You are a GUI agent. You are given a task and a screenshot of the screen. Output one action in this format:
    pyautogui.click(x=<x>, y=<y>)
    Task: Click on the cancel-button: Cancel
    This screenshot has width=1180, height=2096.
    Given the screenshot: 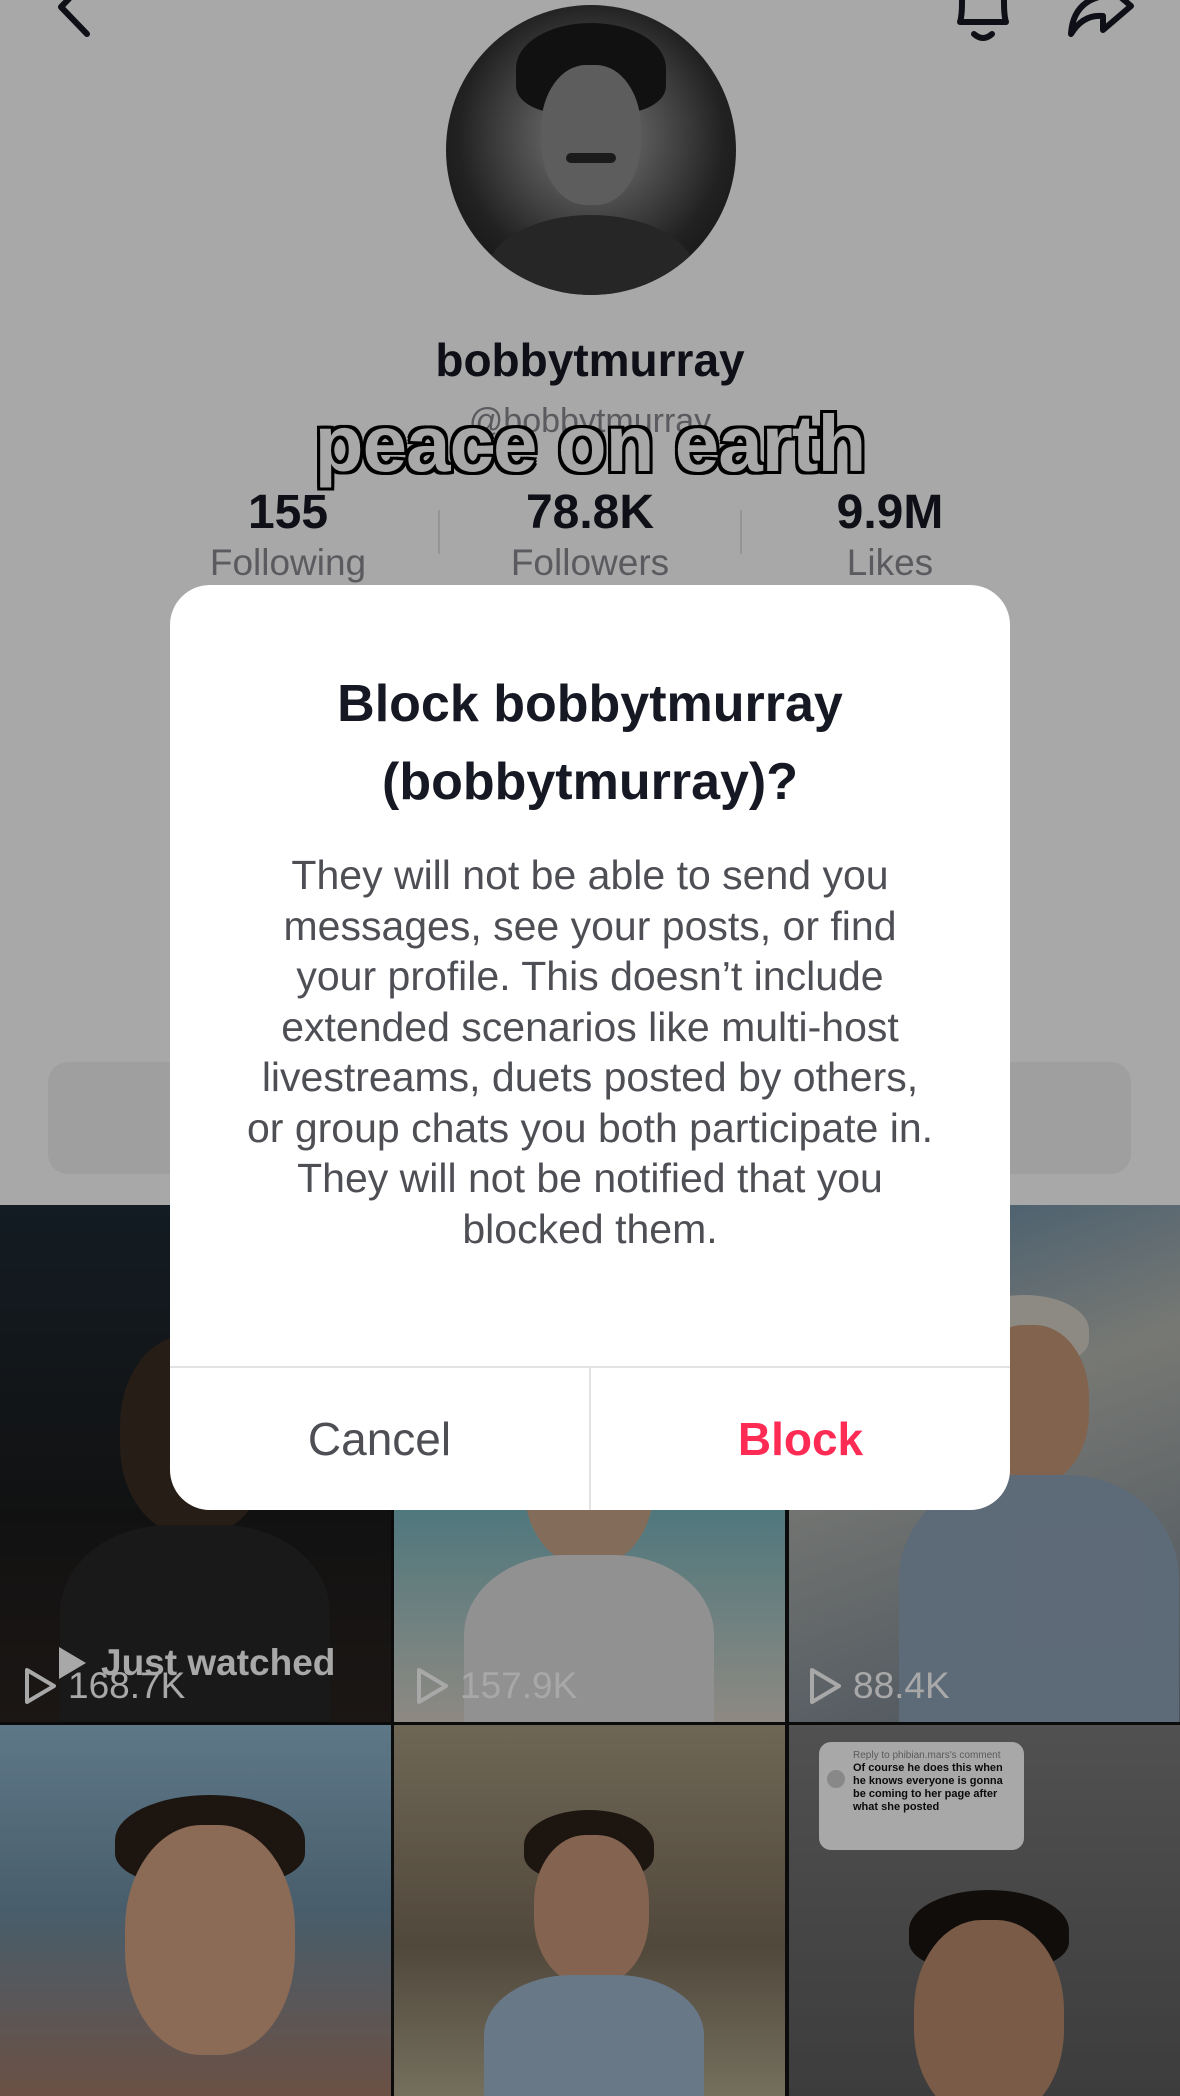 What is the action you would take?
    pyautogui.click(x=379, y=1439)
    